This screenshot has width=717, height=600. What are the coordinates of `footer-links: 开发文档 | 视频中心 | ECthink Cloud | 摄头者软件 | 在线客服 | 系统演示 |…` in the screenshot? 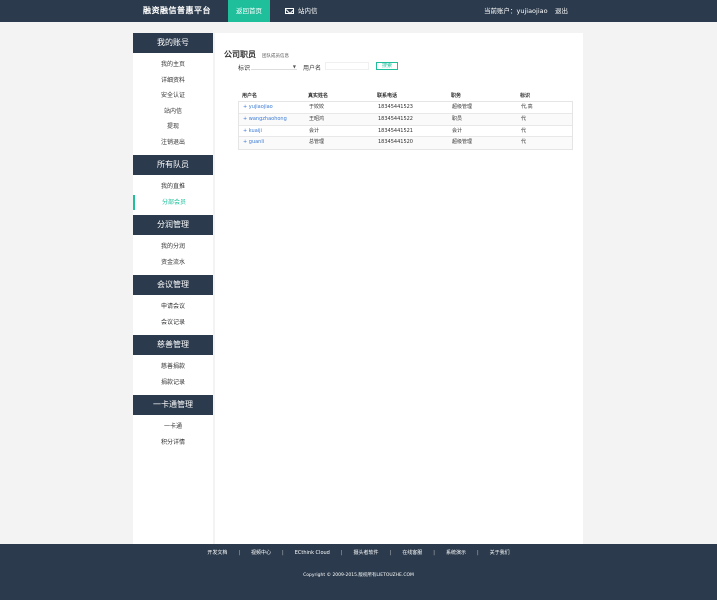 It's located at (358, 552).